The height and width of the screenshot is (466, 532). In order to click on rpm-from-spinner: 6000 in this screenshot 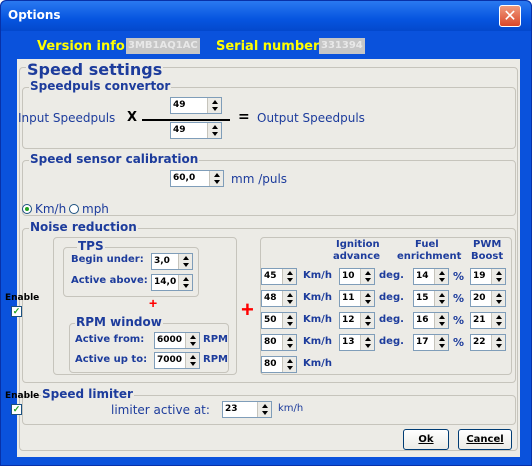, I will do `click(177, 340)`.